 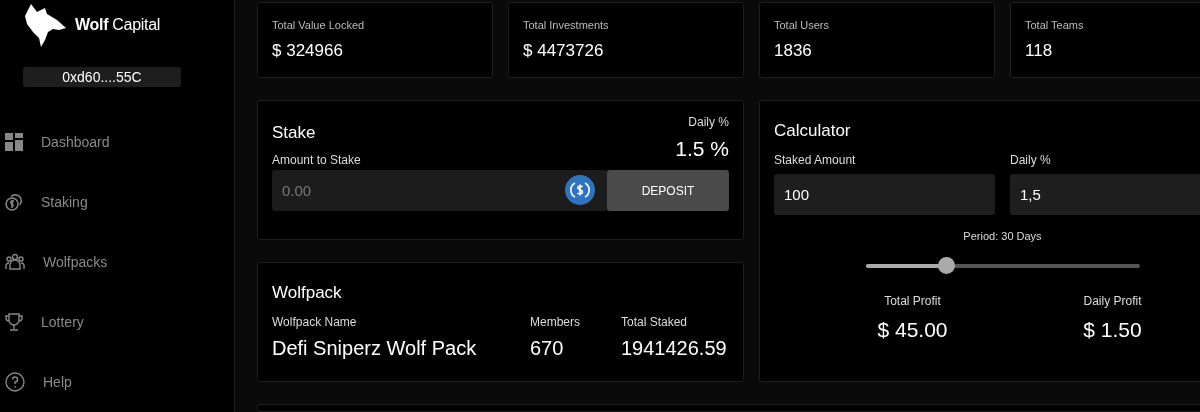 What do you see at coordinates (308, 51) in the screenshot?
I see `stat-value: $ 324966` at bounding box center [308, 51].